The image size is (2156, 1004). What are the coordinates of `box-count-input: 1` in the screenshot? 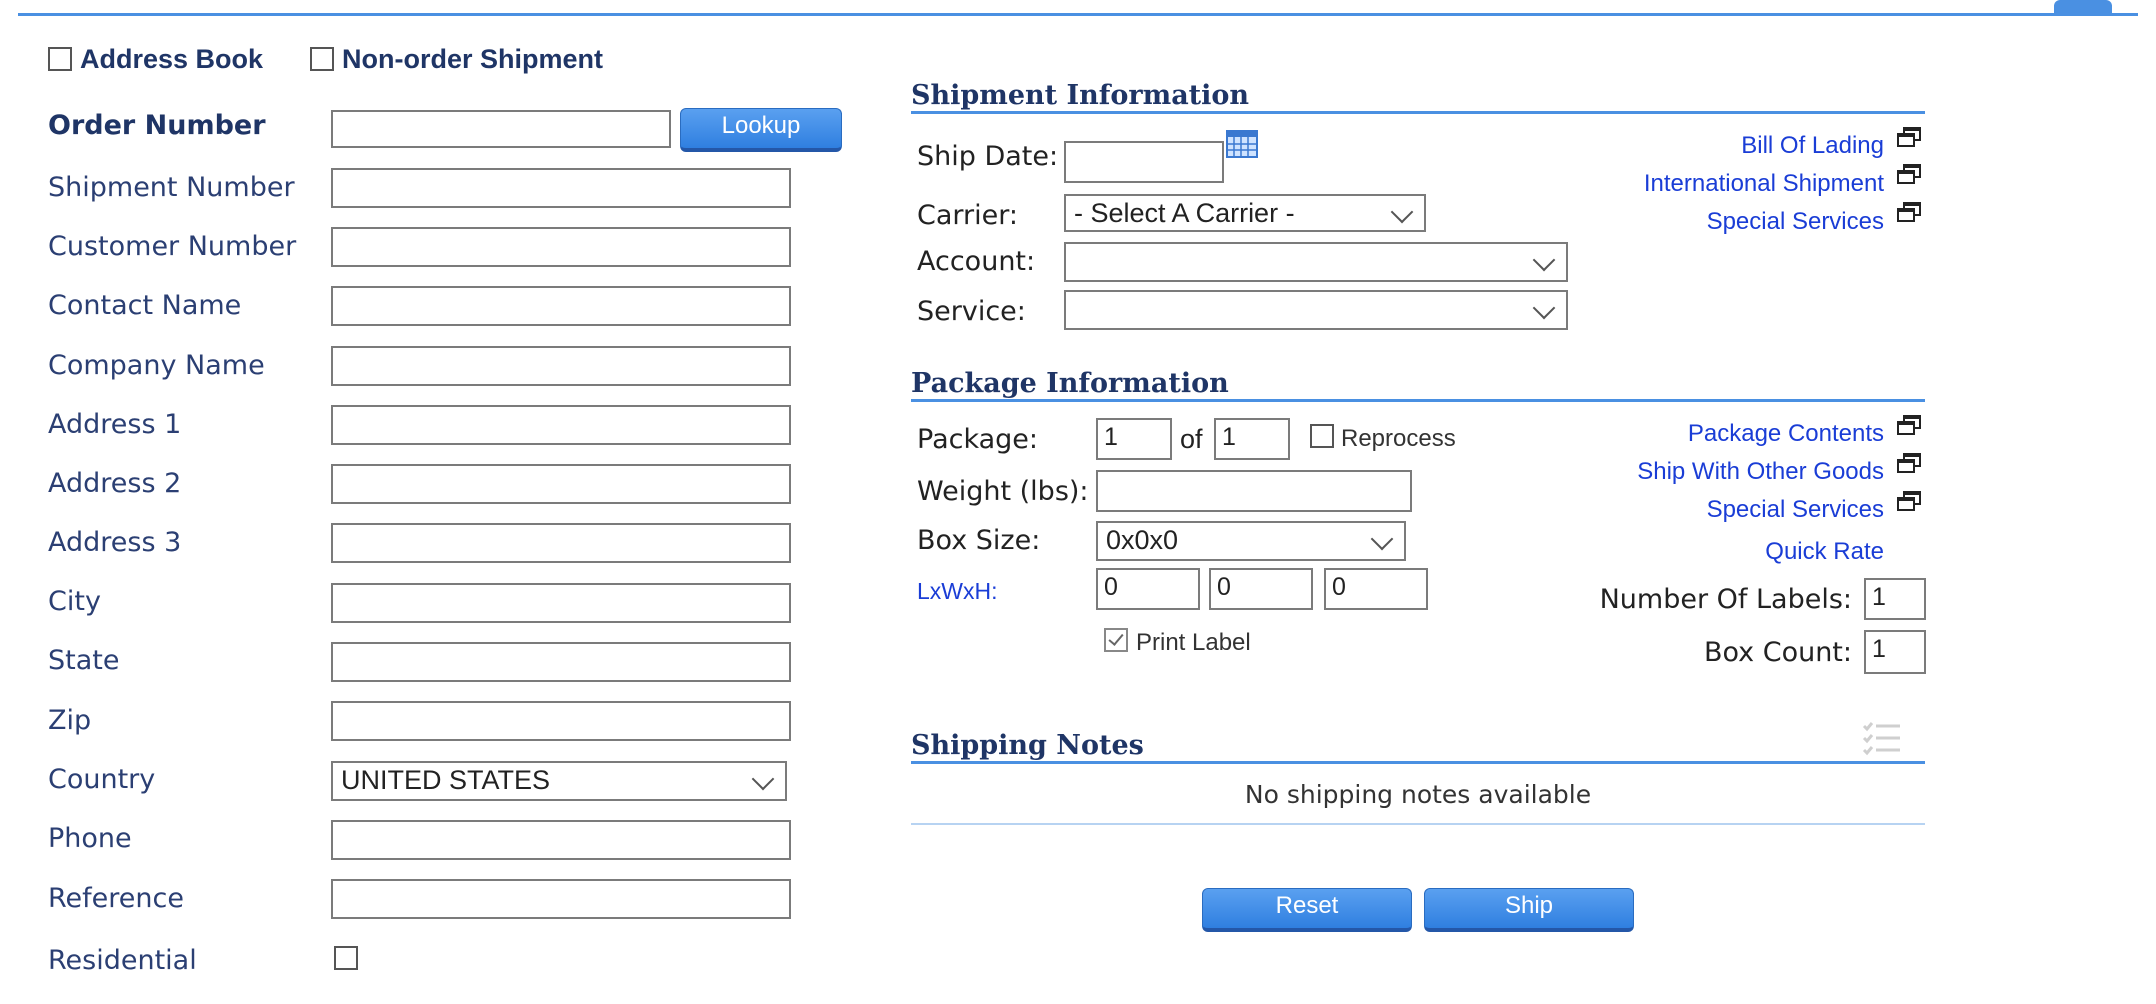 It's located at (1895, 652).